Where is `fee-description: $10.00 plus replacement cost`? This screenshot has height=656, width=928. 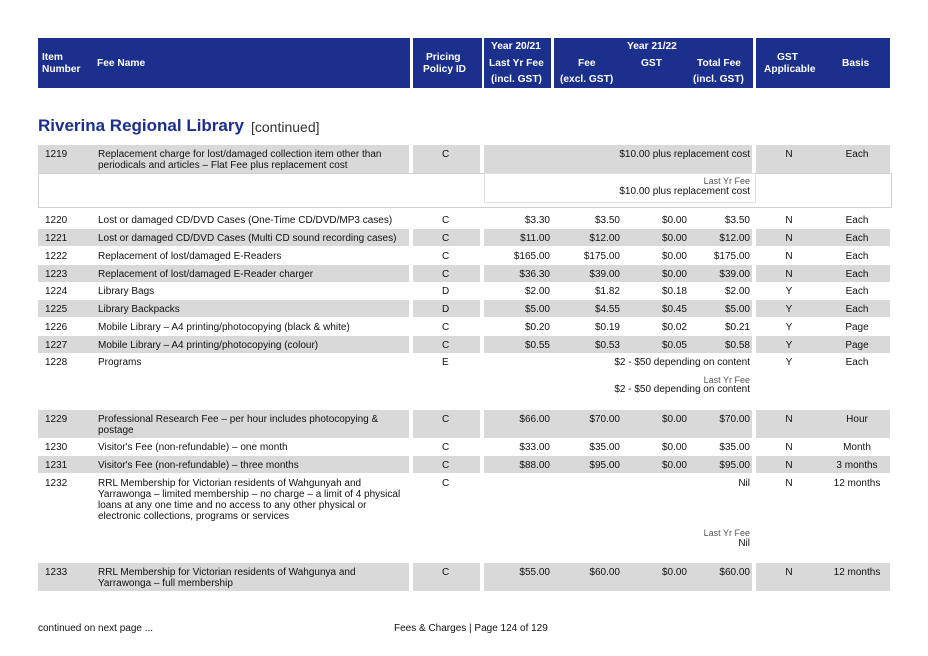 fee-description: $10.00 plus replacement cost is located at coordinates (684, 154).